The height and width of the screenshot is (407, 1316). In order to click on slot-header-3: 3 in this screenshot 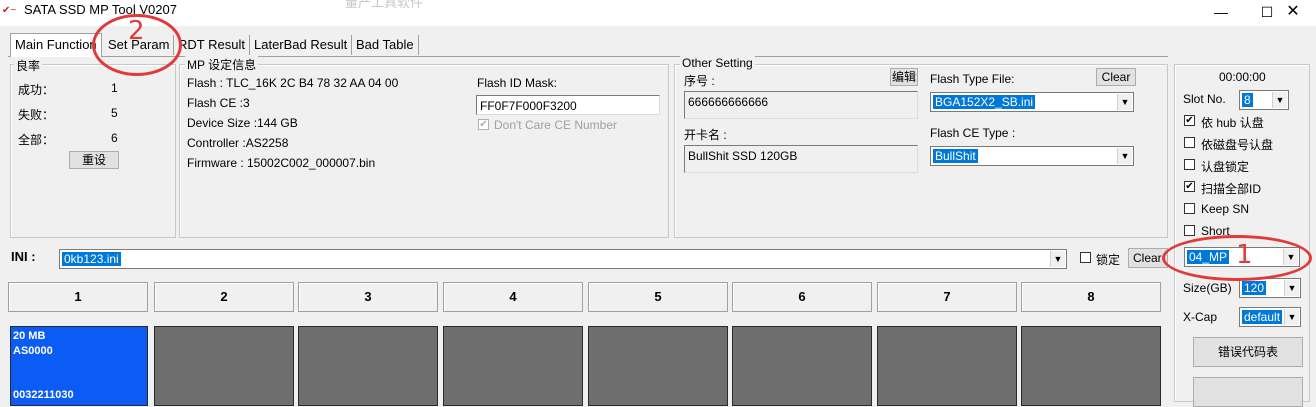, I will do `click(368, 297)`.